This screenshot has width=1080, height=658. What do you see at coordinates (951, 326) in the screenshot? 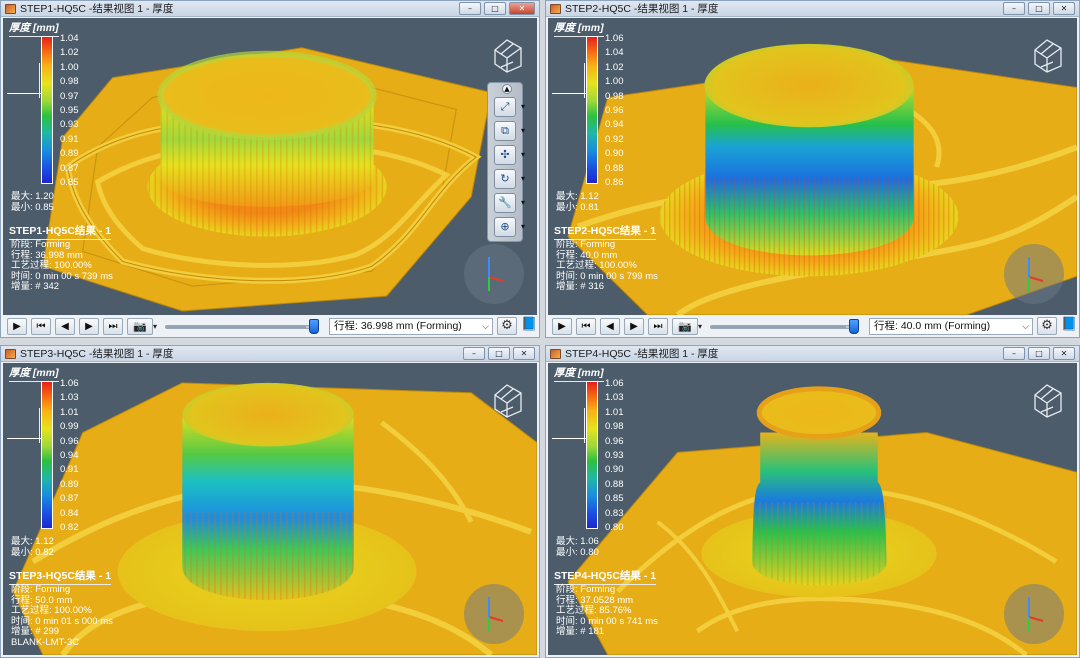
I see `stroke-combo: 行程: 40.0 mm (Forming) ⌵` at bounding box center [951, 326].